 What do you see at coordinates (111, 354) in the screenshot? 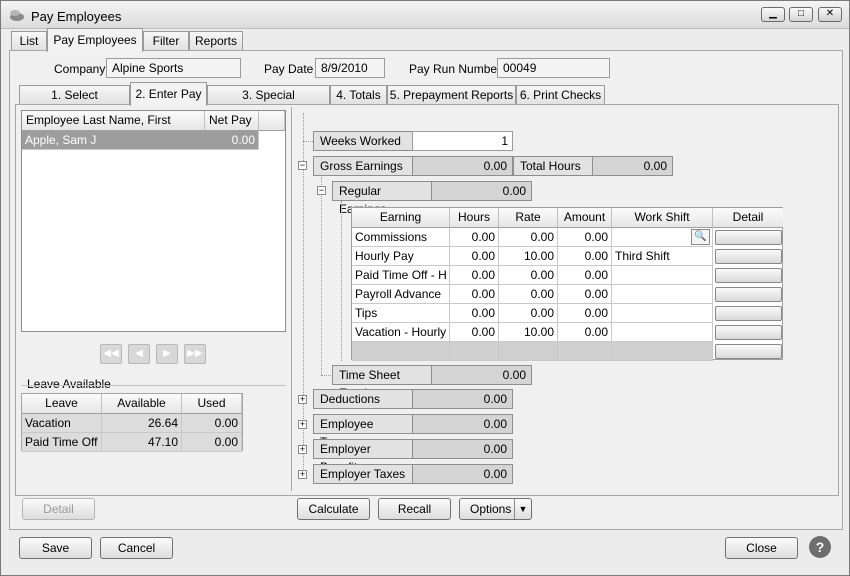
I see `first-record-button: ◀◀` at bounding box center [111, 354].